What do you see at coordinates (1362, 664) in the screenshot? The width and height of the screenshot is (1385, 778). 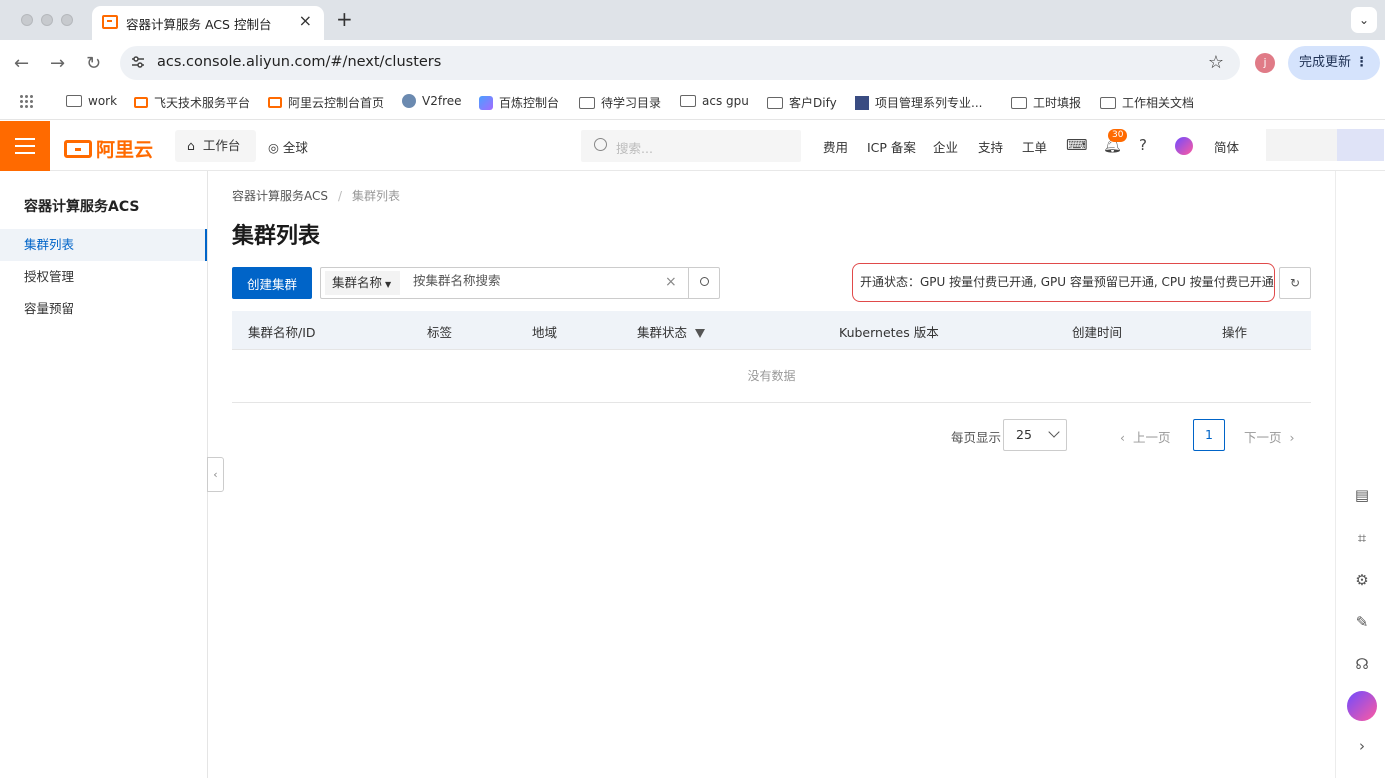 I see `headset-icon: ☊` at bounding box center [1362, 664].